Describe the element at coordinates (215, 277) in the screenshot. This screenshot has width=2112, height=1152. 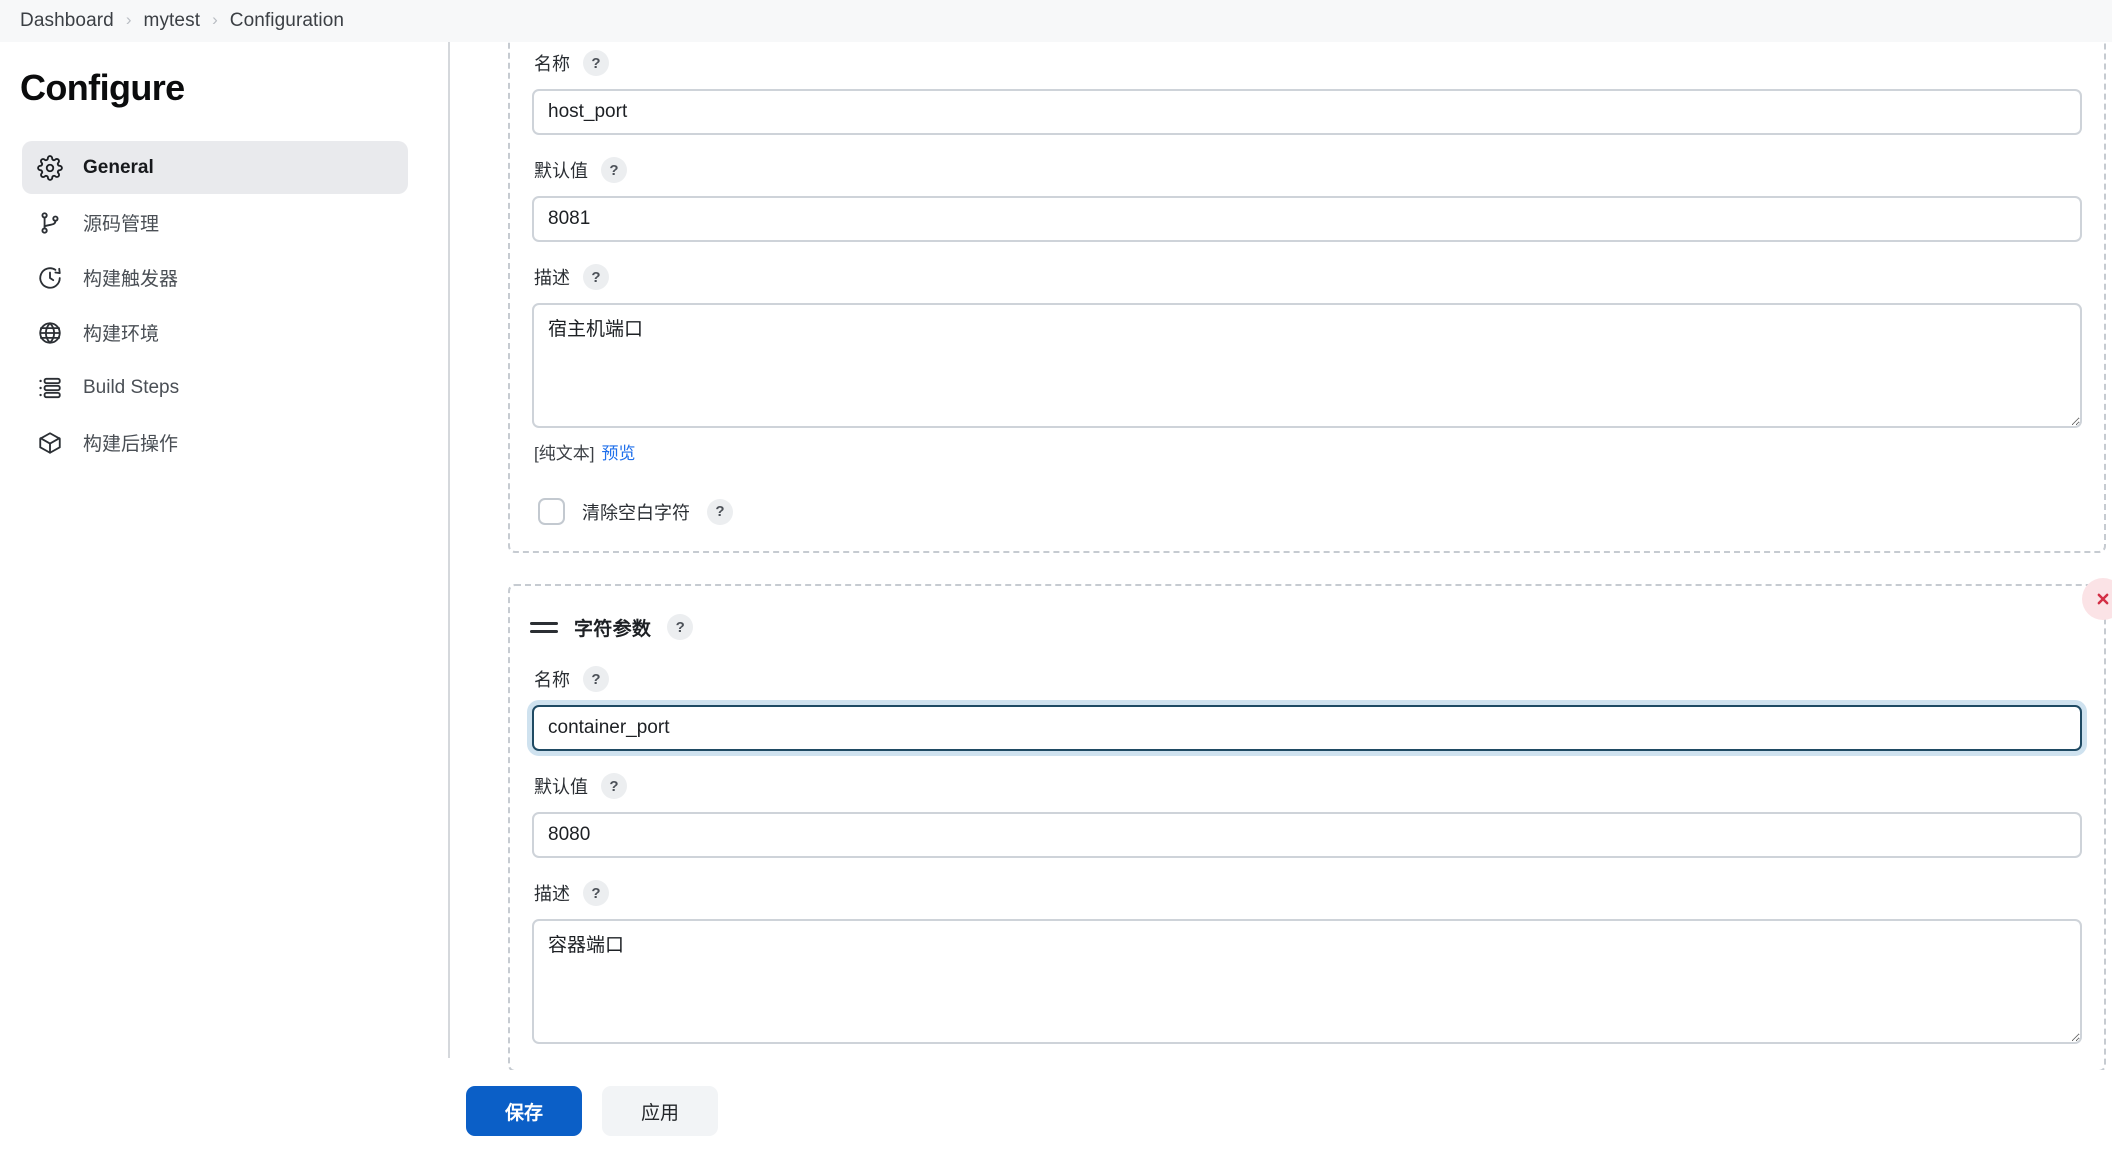
I see `sidebar-item-build-triggers: 构建触发器` at that location.